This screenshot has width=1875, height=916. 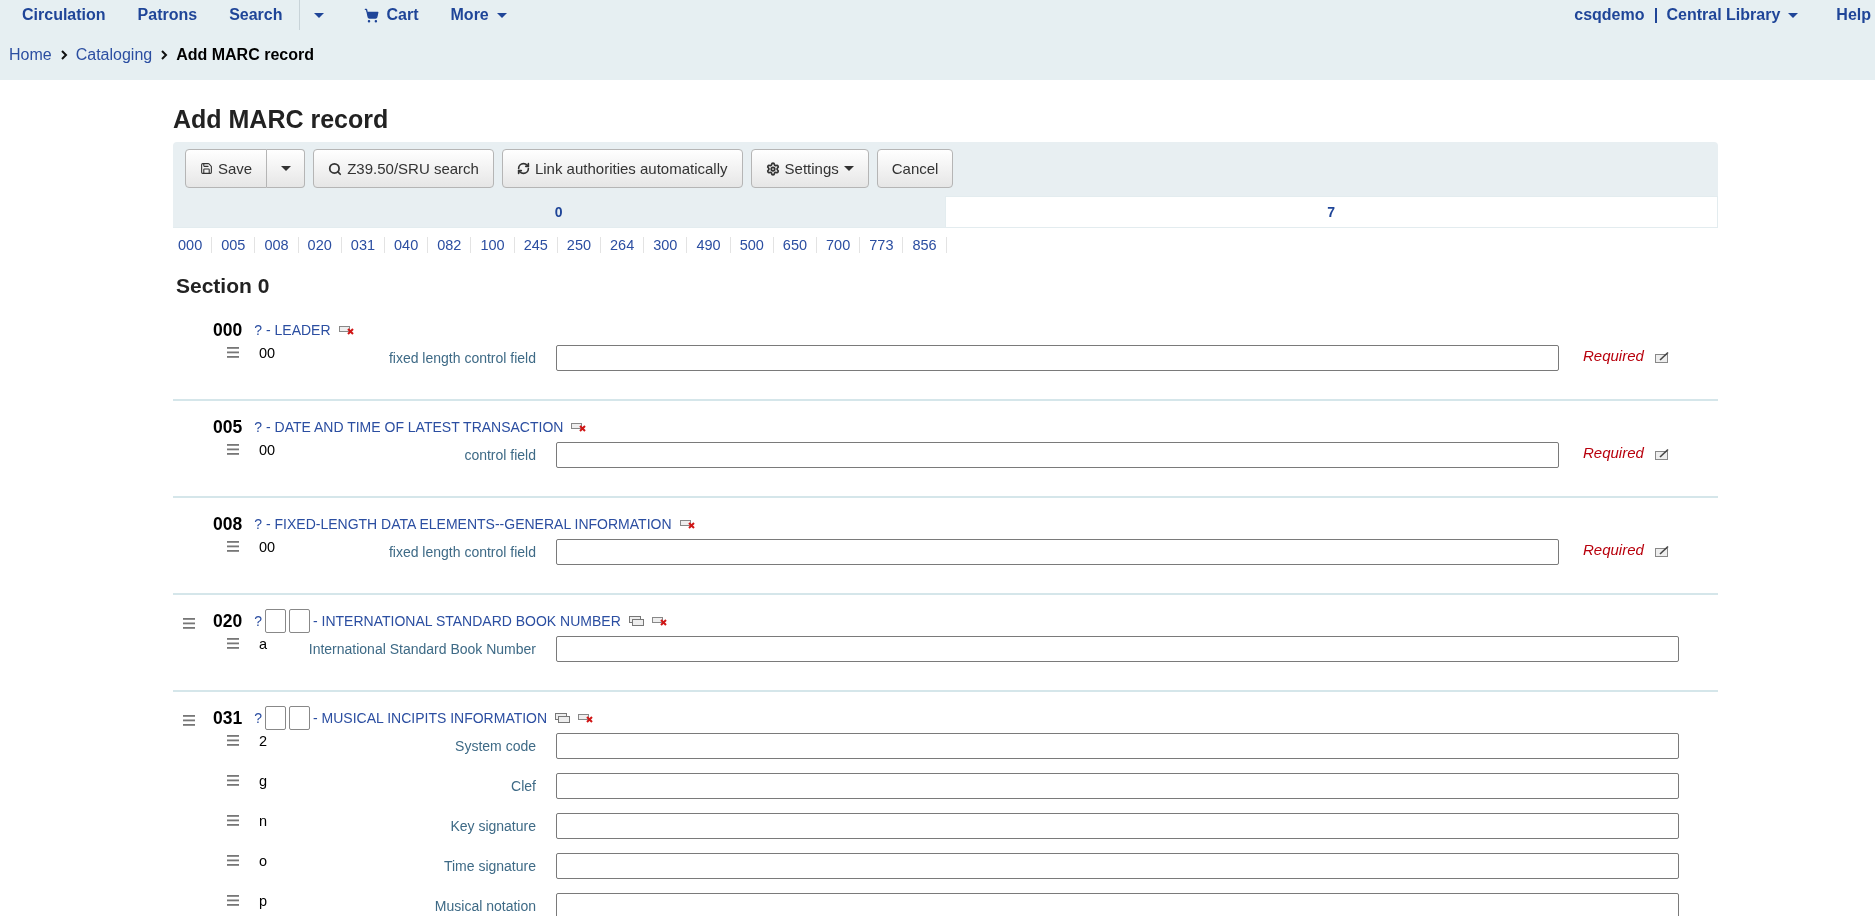 What do you see at coordinates (167, 15) in the screenshot?
I see `nav-link: Patrons` at bounding box center [167, 15].